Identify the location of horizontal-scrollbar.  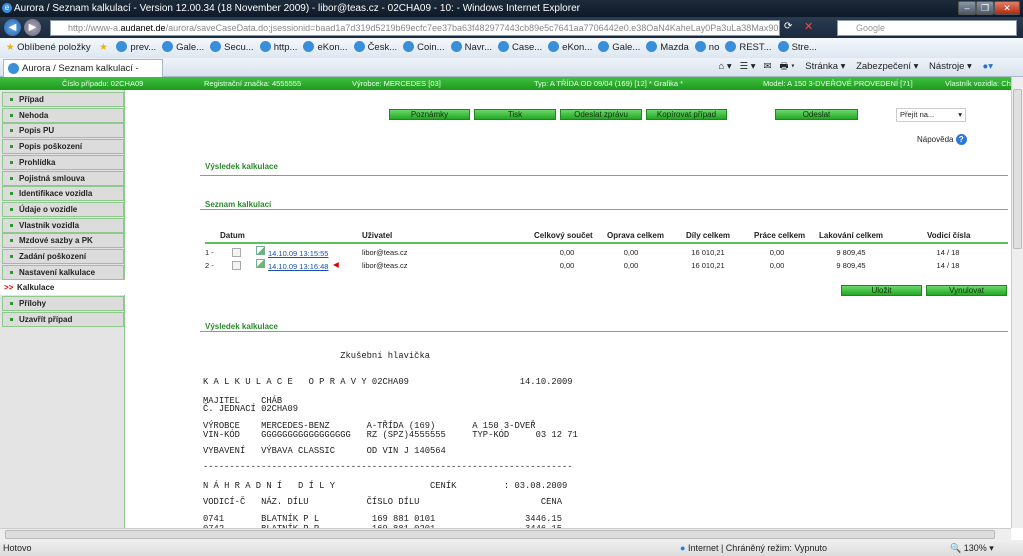
(505, 534).